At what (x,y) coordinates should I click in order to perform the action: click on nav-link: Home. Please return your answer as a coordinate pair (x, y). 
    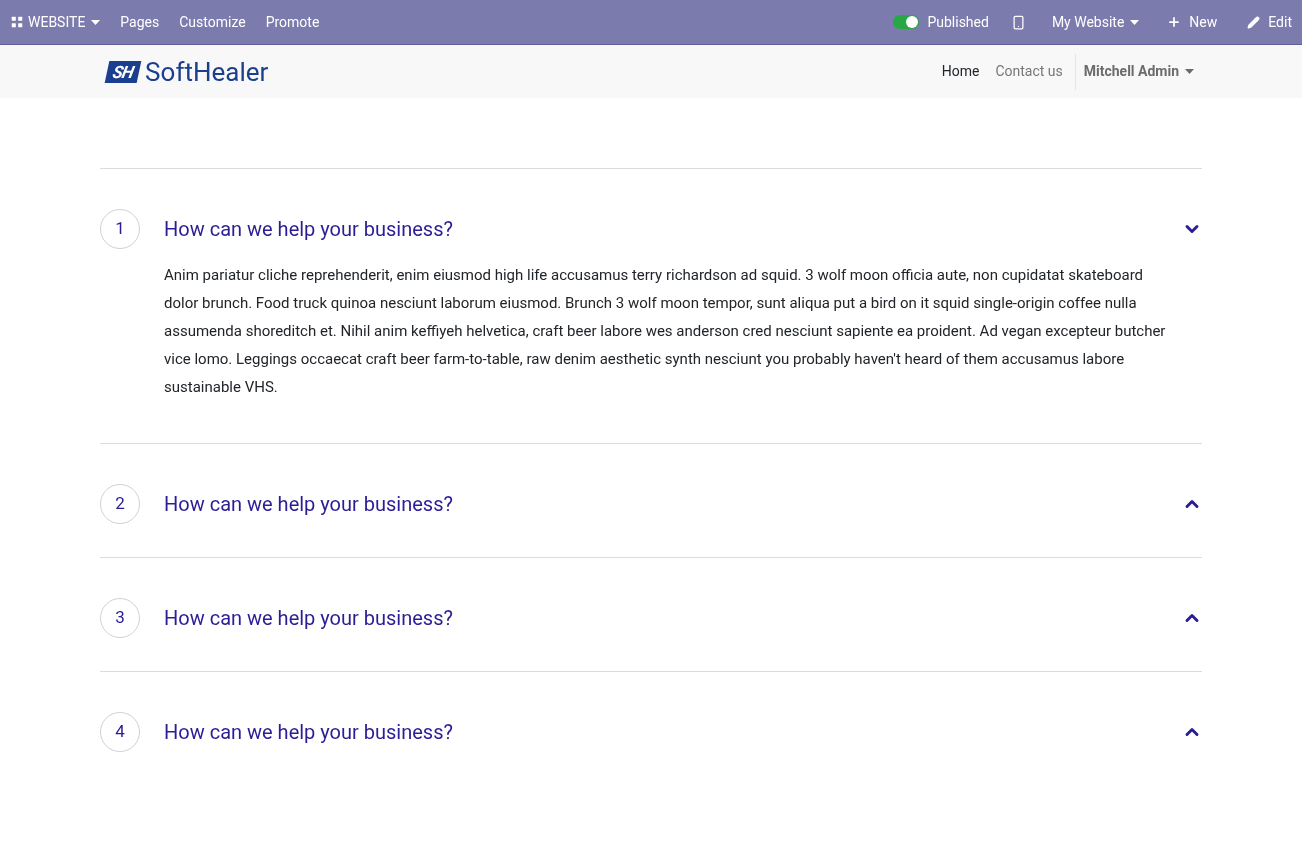
    Looking at the image, I should click on (960, 71).